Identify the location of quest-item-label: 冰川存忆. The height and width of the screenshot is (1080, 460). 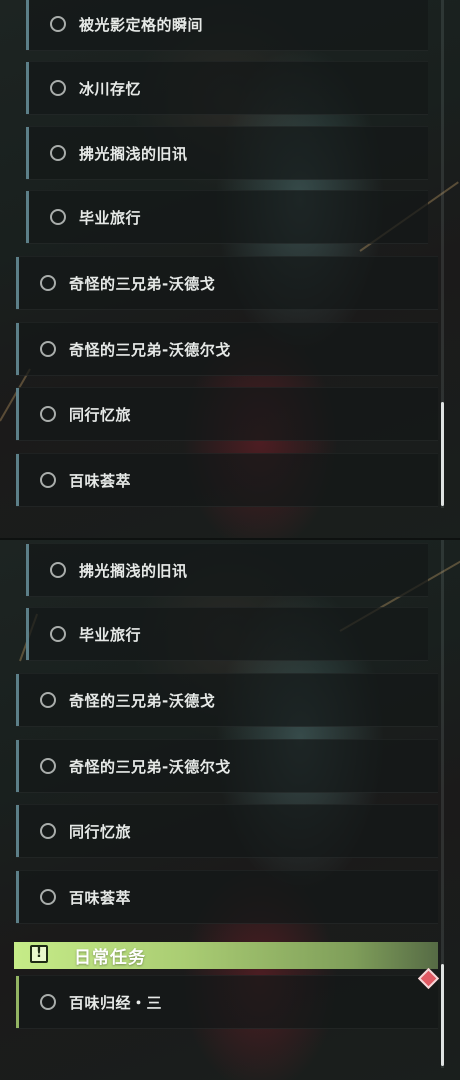
(110, 88).